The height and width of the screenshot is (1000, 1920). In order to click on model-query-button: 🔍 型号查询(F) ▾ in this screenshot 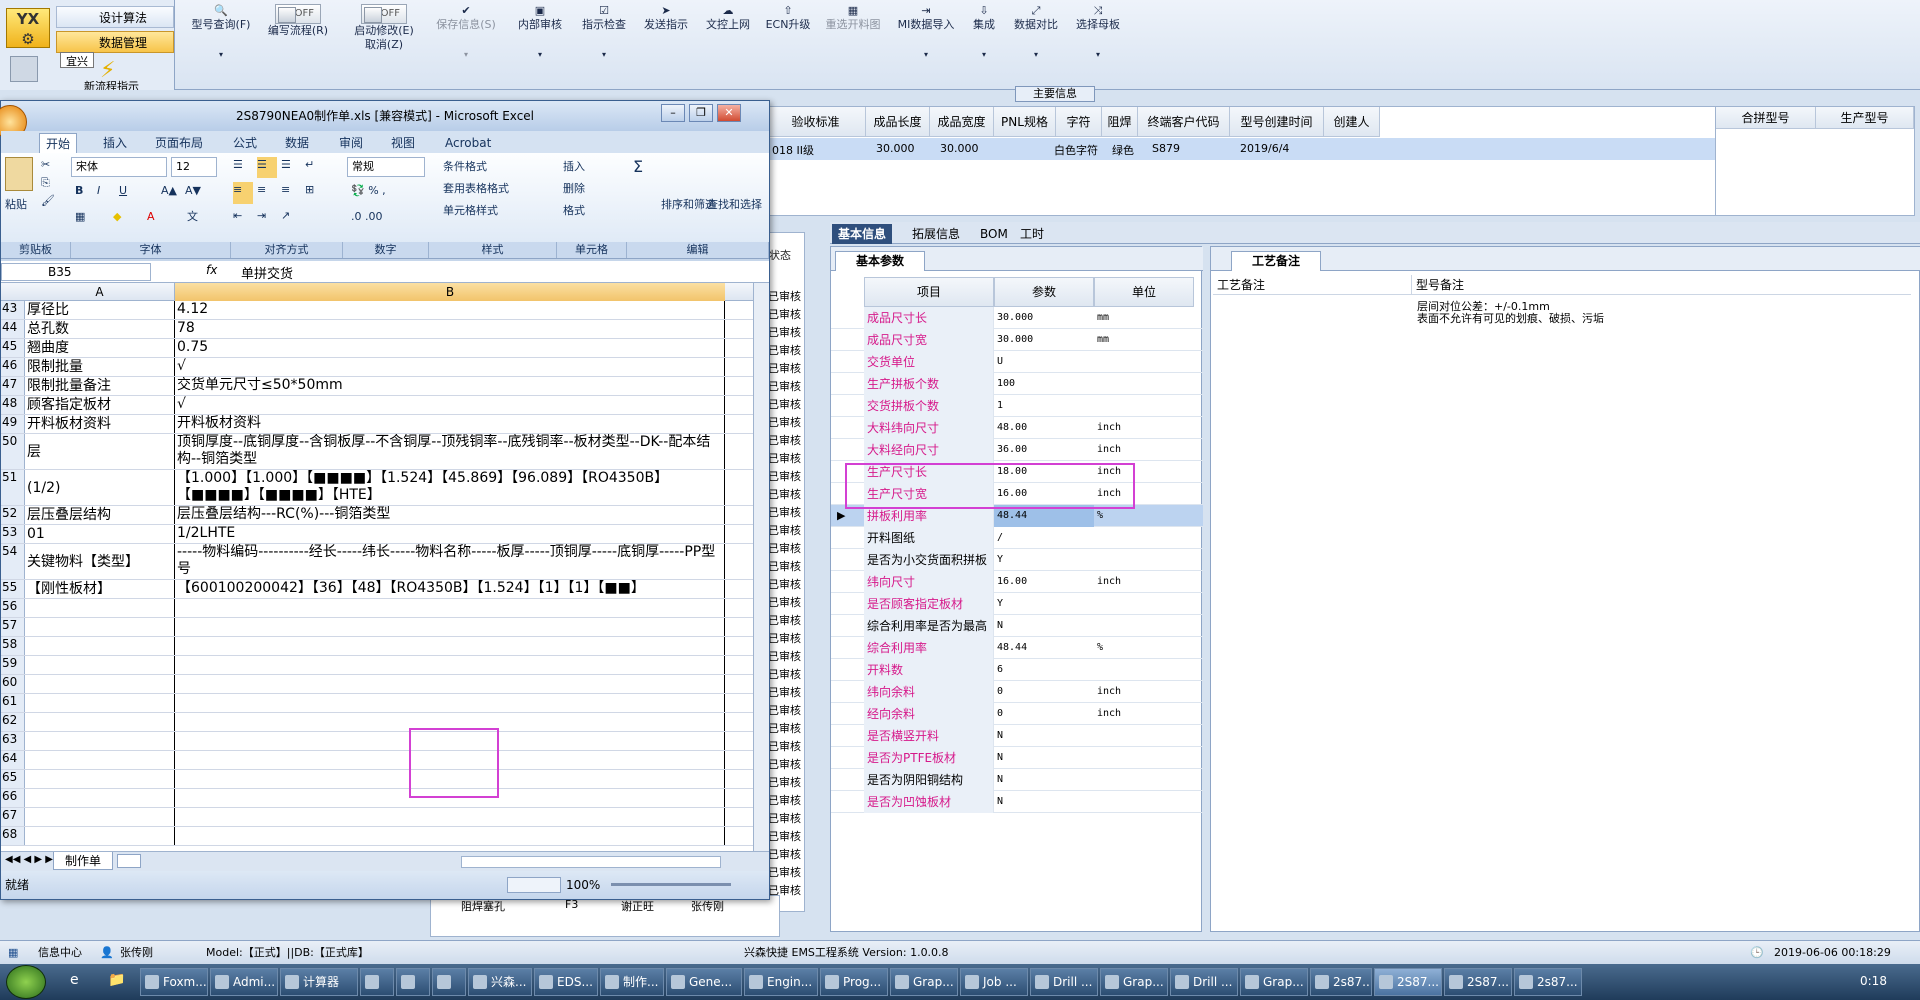, I will do `click(221, 33)`.